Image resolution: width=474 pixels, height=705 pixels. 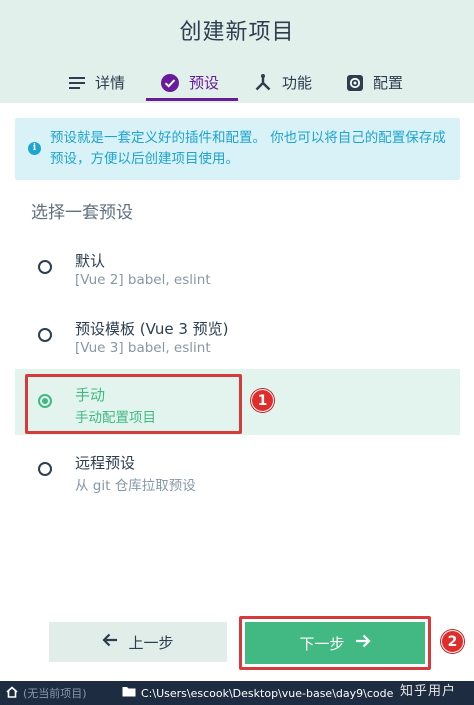 I want to click on previous-button-label: 上一步, so click(x=151, y=642).